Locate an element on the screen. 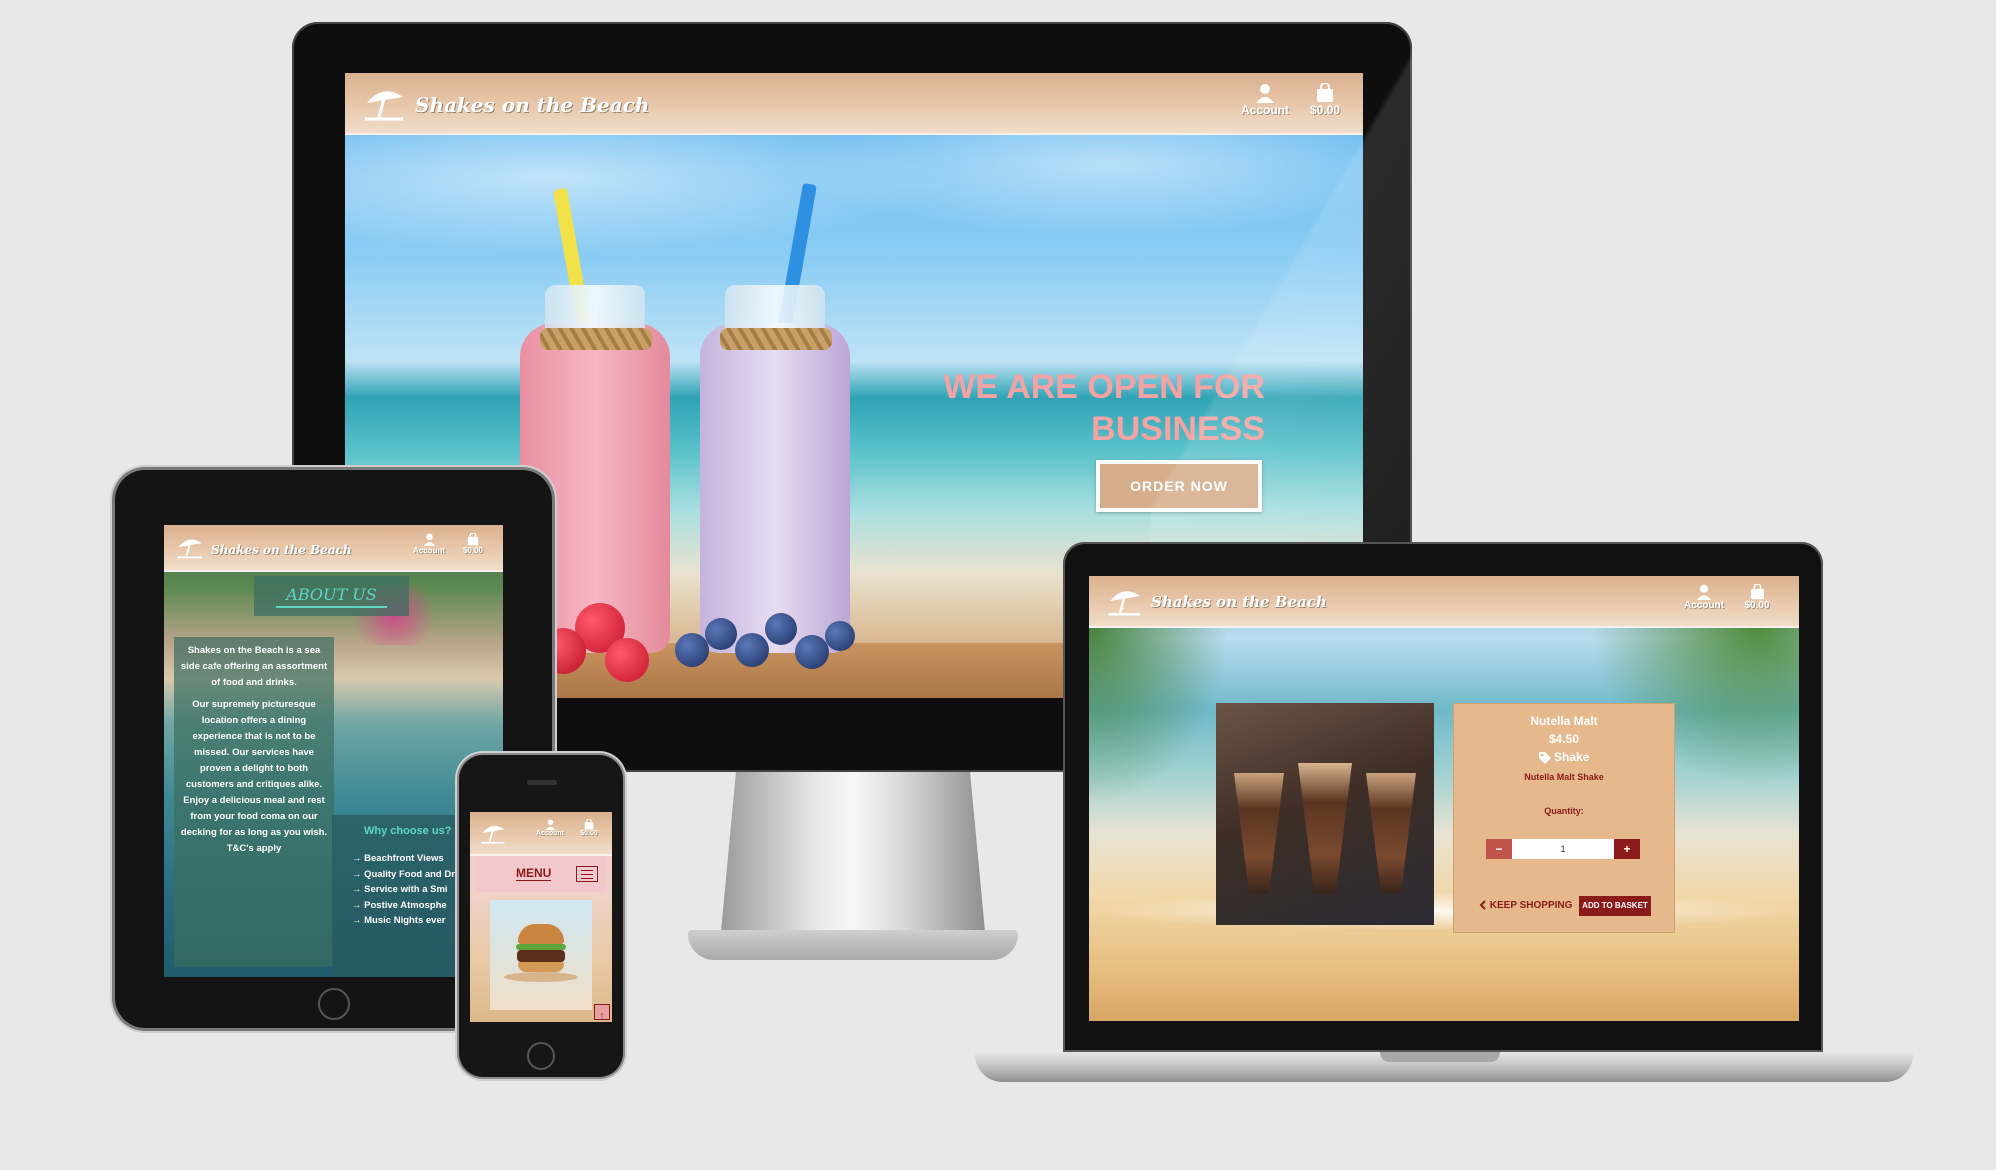  why-item: → Music Nights ever is located at coordinates (403, 921).